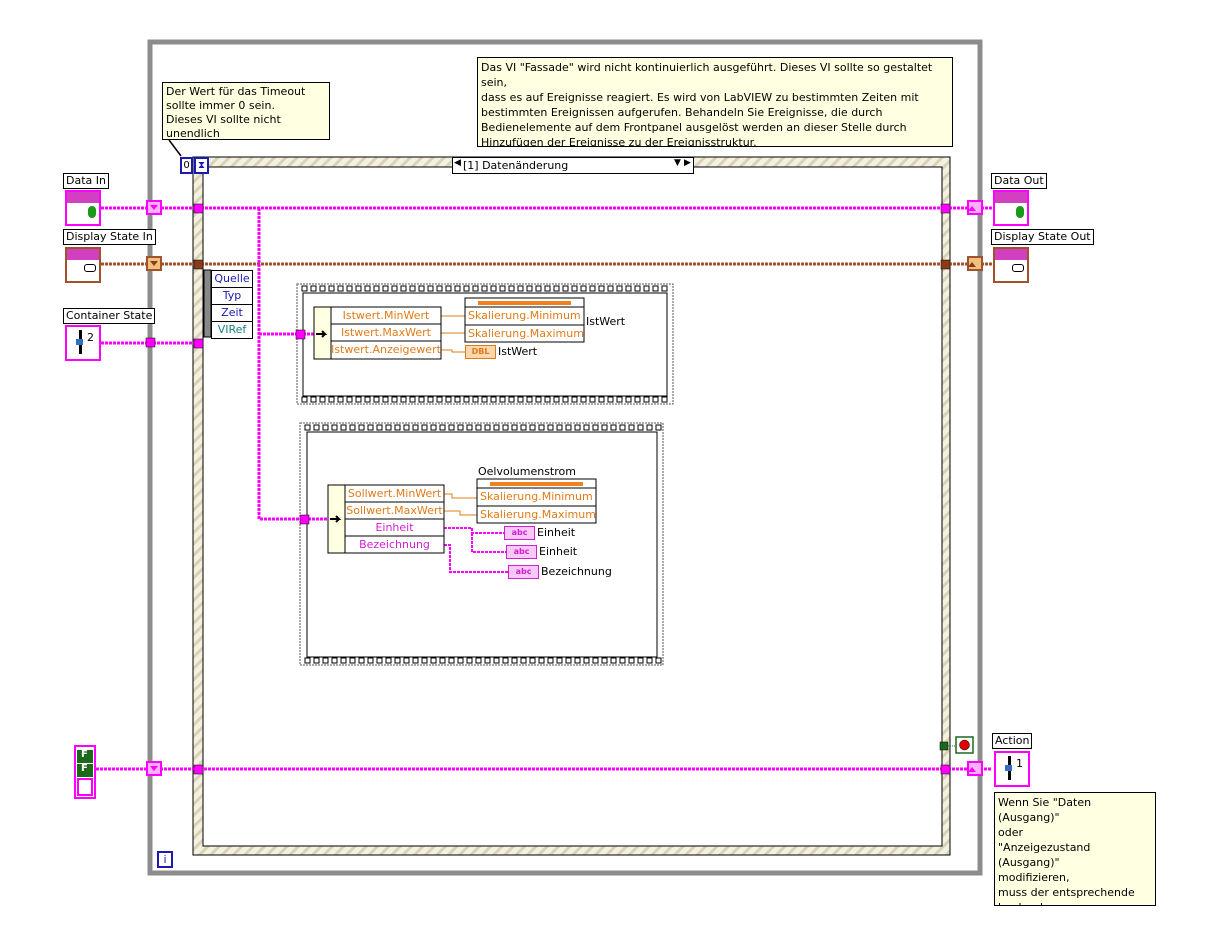  Describe the element at coordinates (519, 533) in the screenshot. I see `einheit-indicator-1: abc` at that location.